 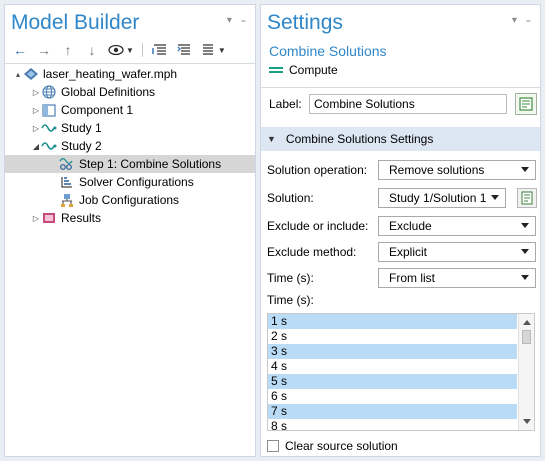 I want to click on scroll-down-icon, so click(x=527, y=421).